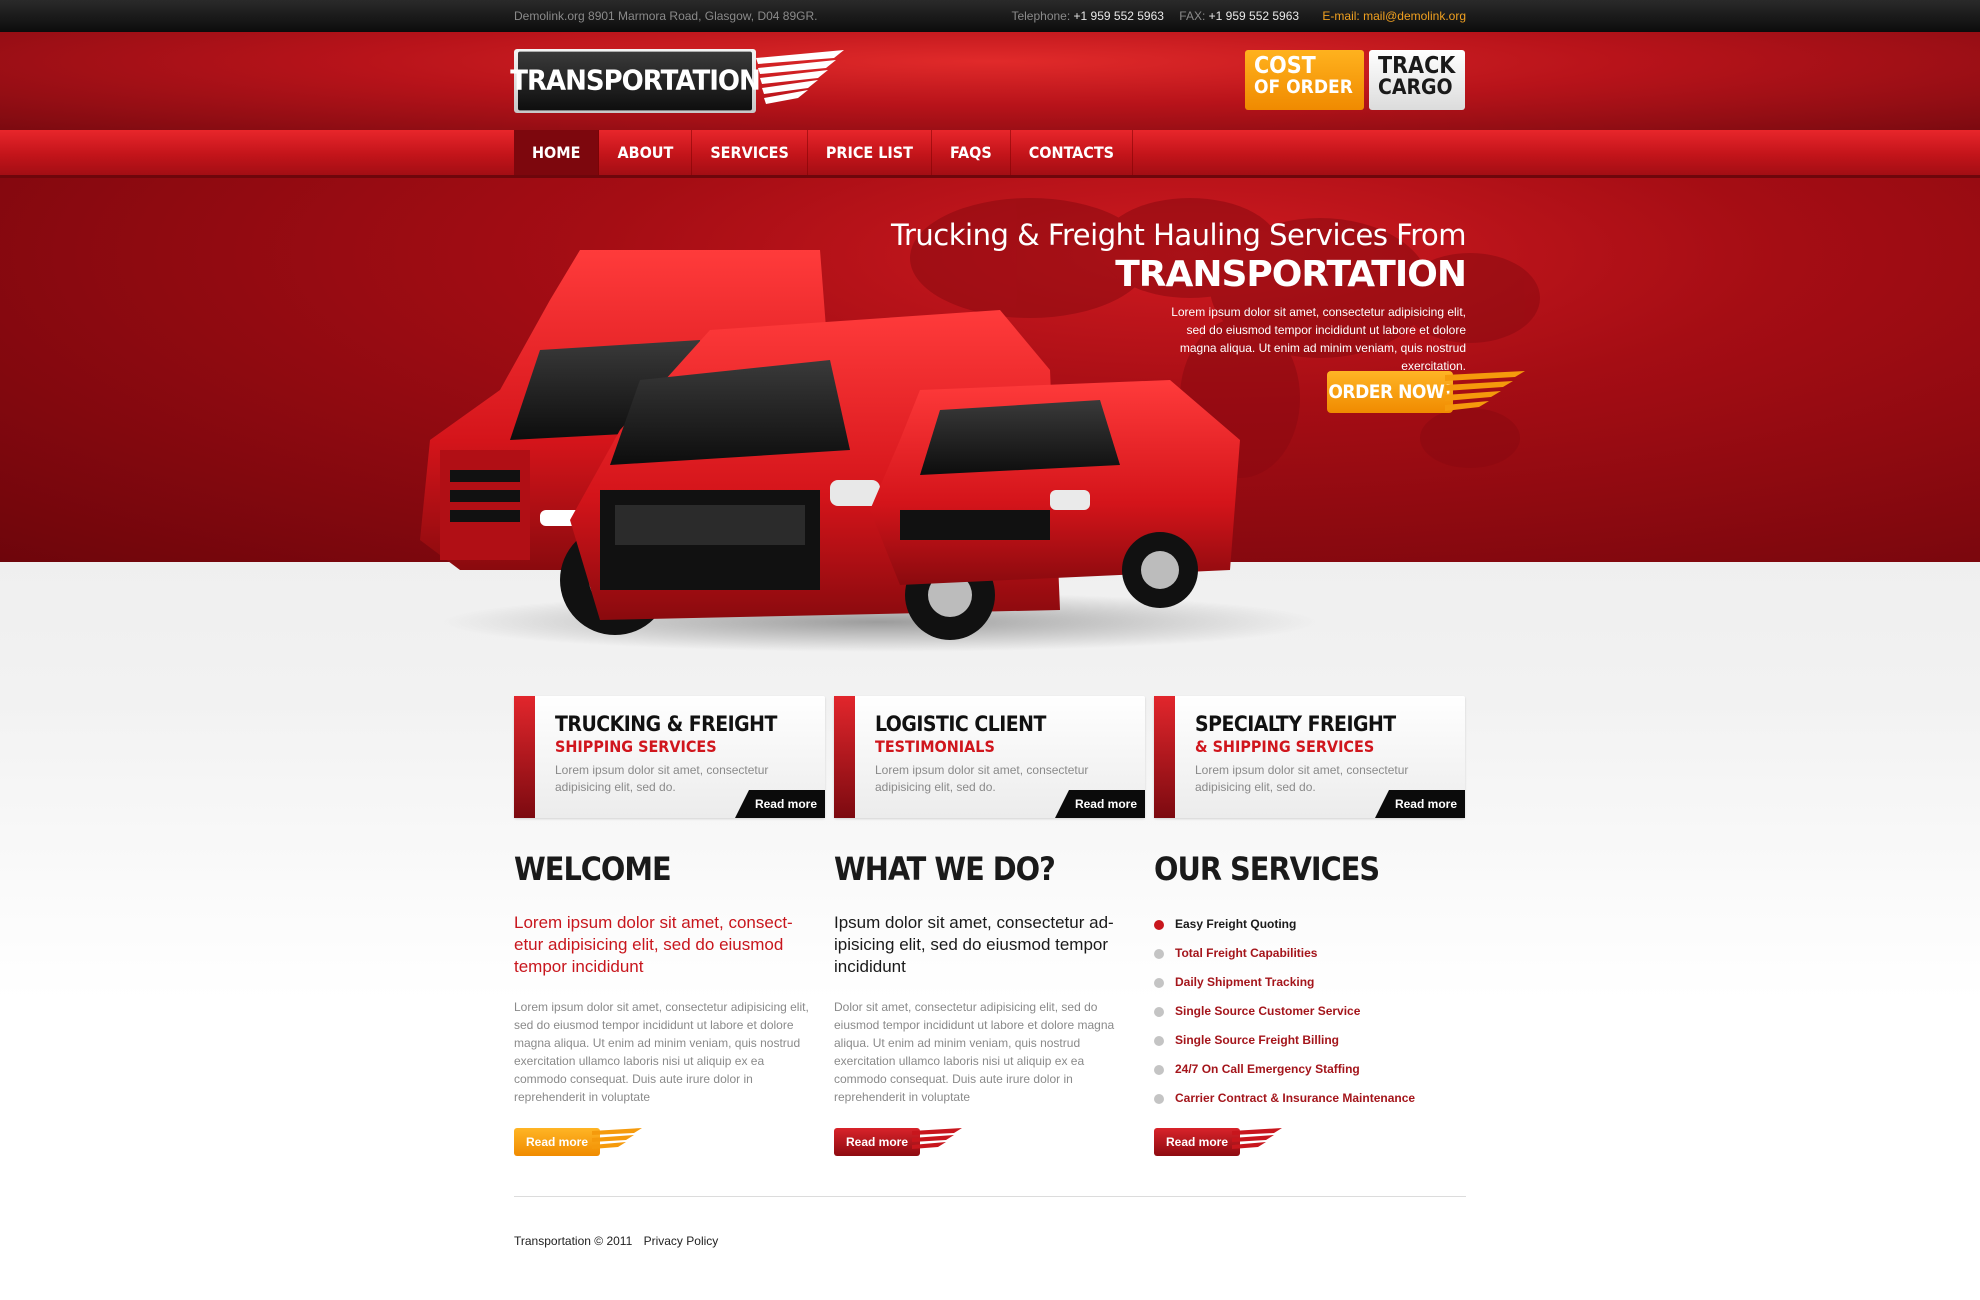 The height and width of the screenshot is (1300, 1980). Describe the element at coordinates (1415, 87) in the screenshot. I see `track-line2: CARGO` at that location.